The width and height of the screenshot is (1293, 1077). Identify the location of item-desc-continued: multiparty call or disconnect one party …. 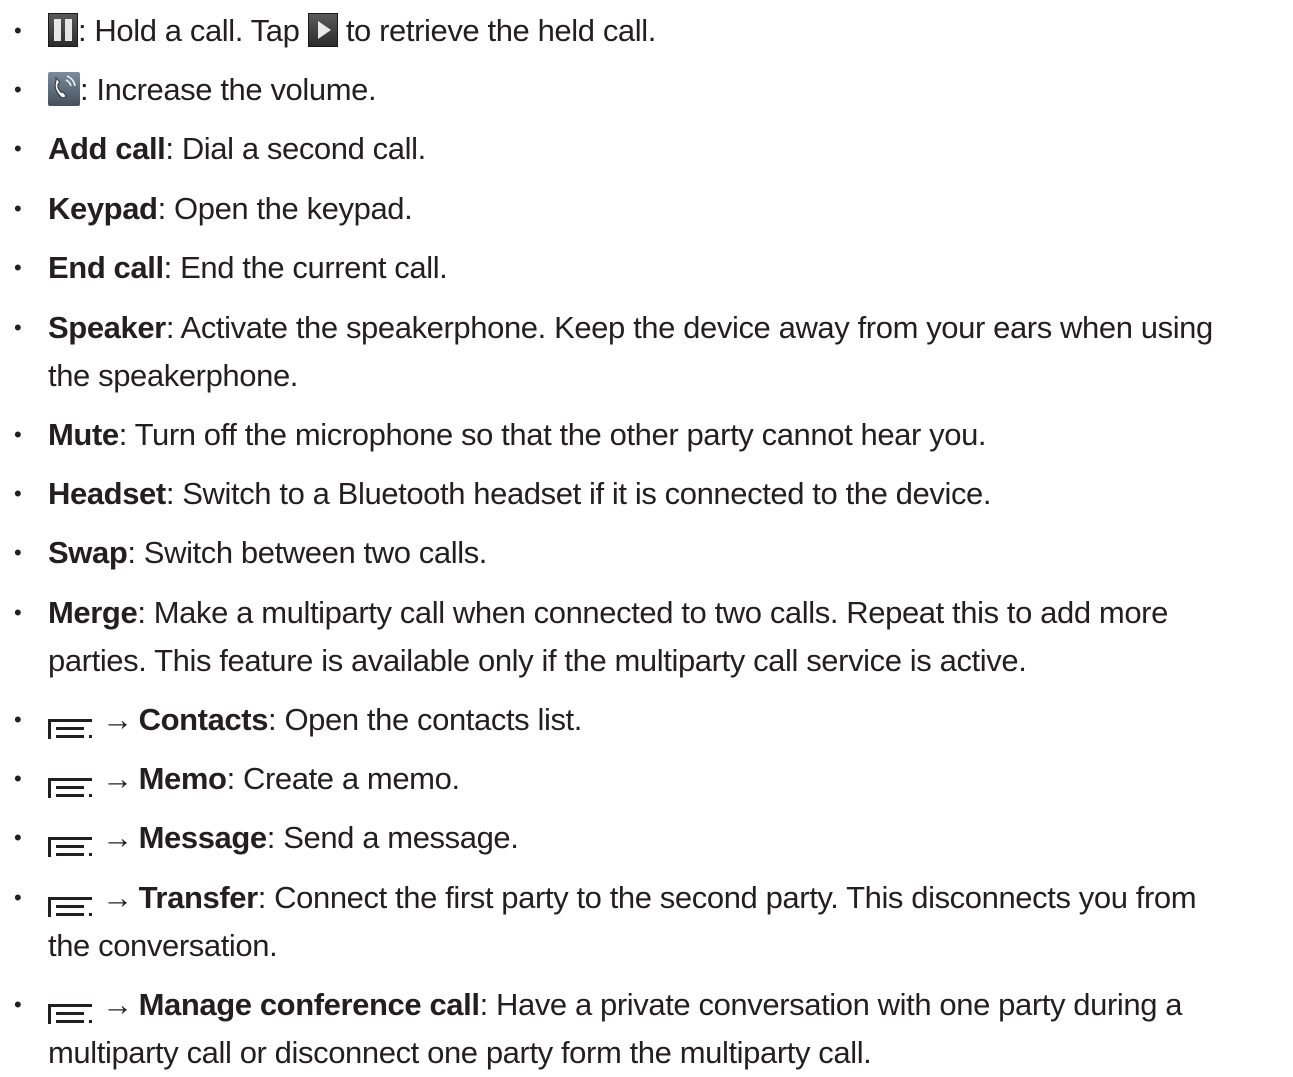
(460, 1052).